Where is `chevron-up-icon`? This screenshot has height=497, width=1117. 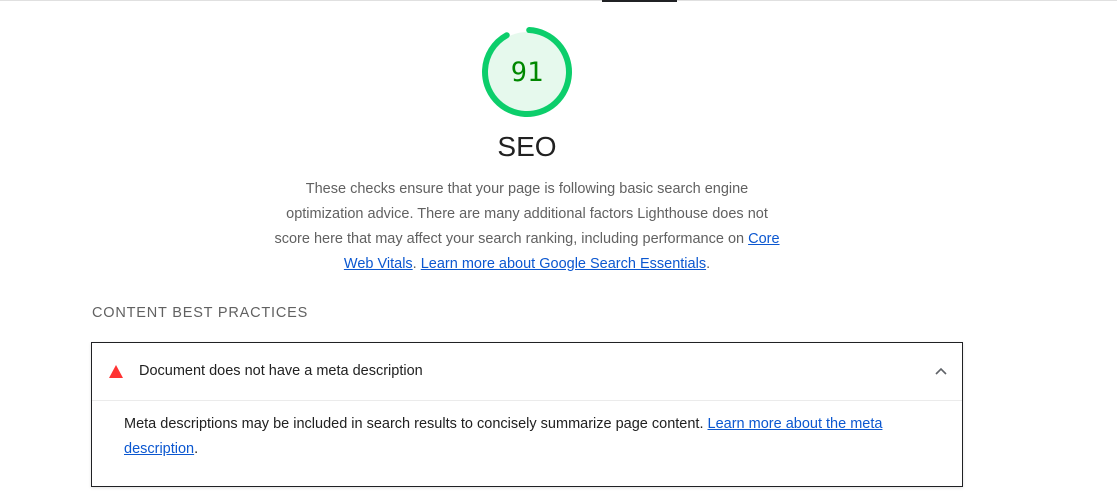
chevron-up-icon is located at coordinates (941, 371).